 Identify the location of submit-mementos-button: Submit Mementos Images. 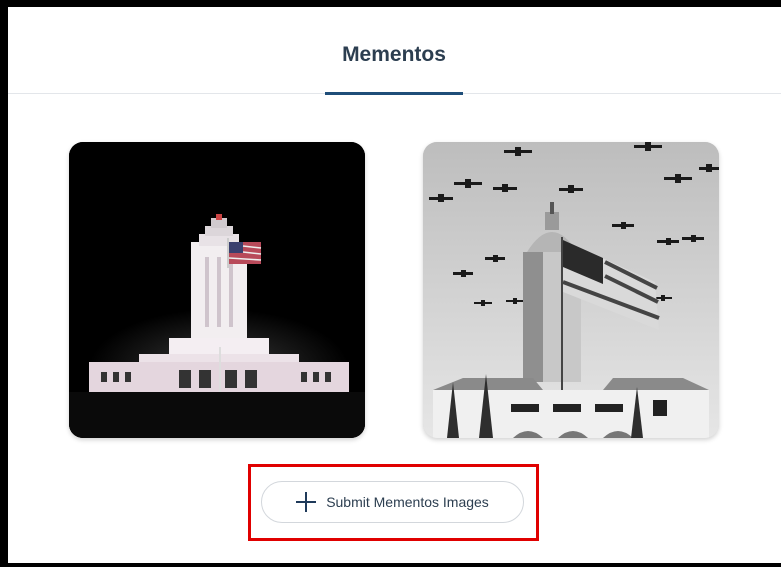
(392, 502).